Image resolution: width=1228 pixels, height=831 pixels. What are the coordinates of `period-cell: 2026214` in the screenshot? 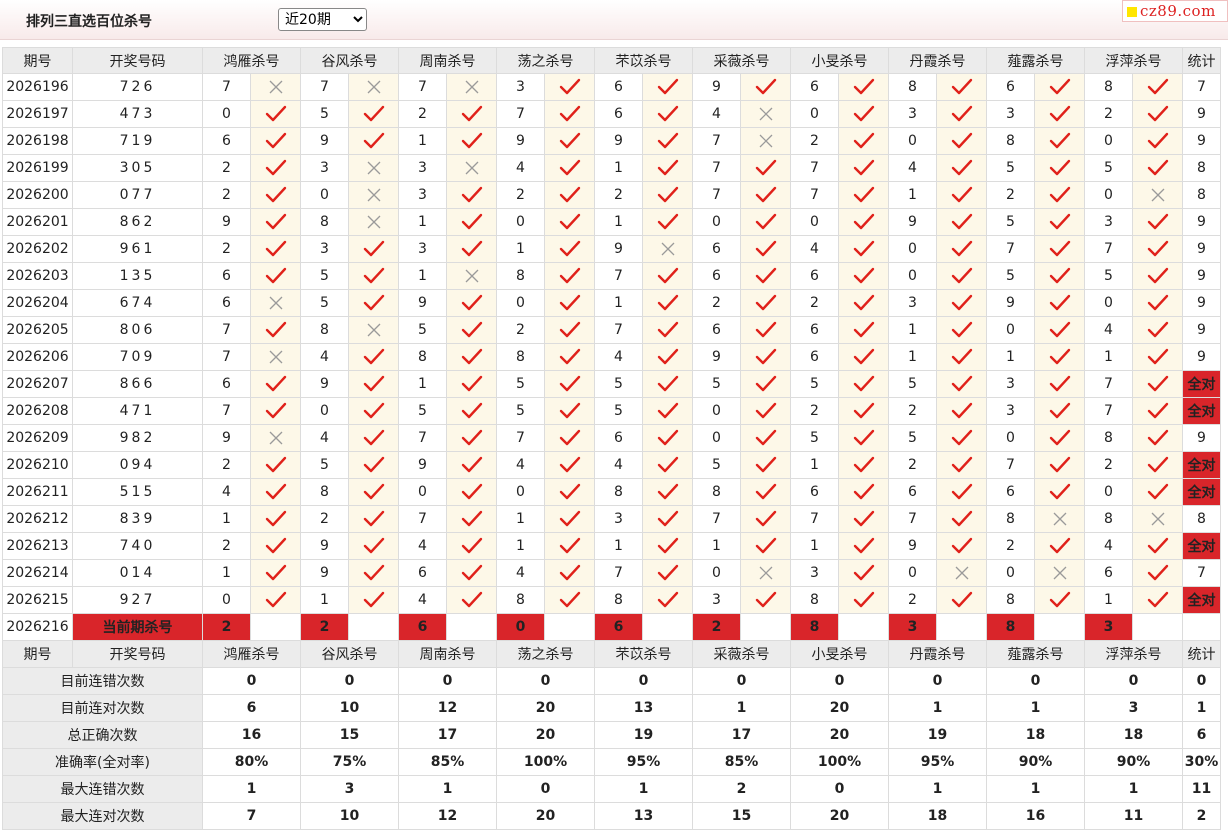 It's located at (37, 573).